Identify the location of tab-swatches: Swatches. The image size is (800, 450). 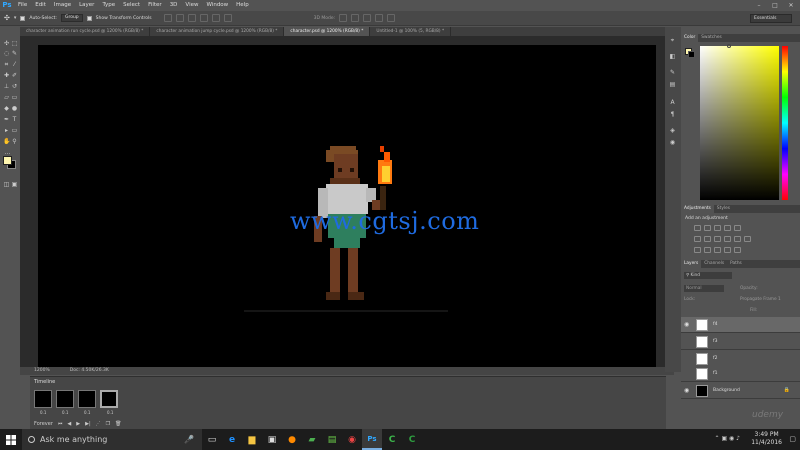
(711, 38).